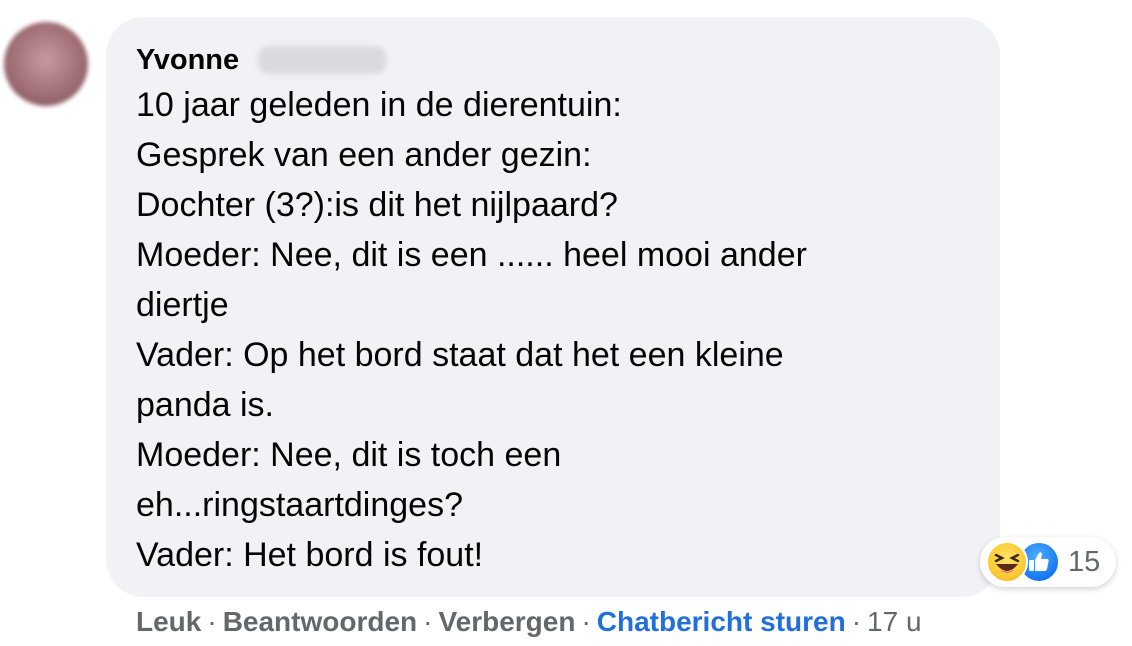 The image size is (1132, 646). I want to click on author-lastname-redaction, so click(322, 60).